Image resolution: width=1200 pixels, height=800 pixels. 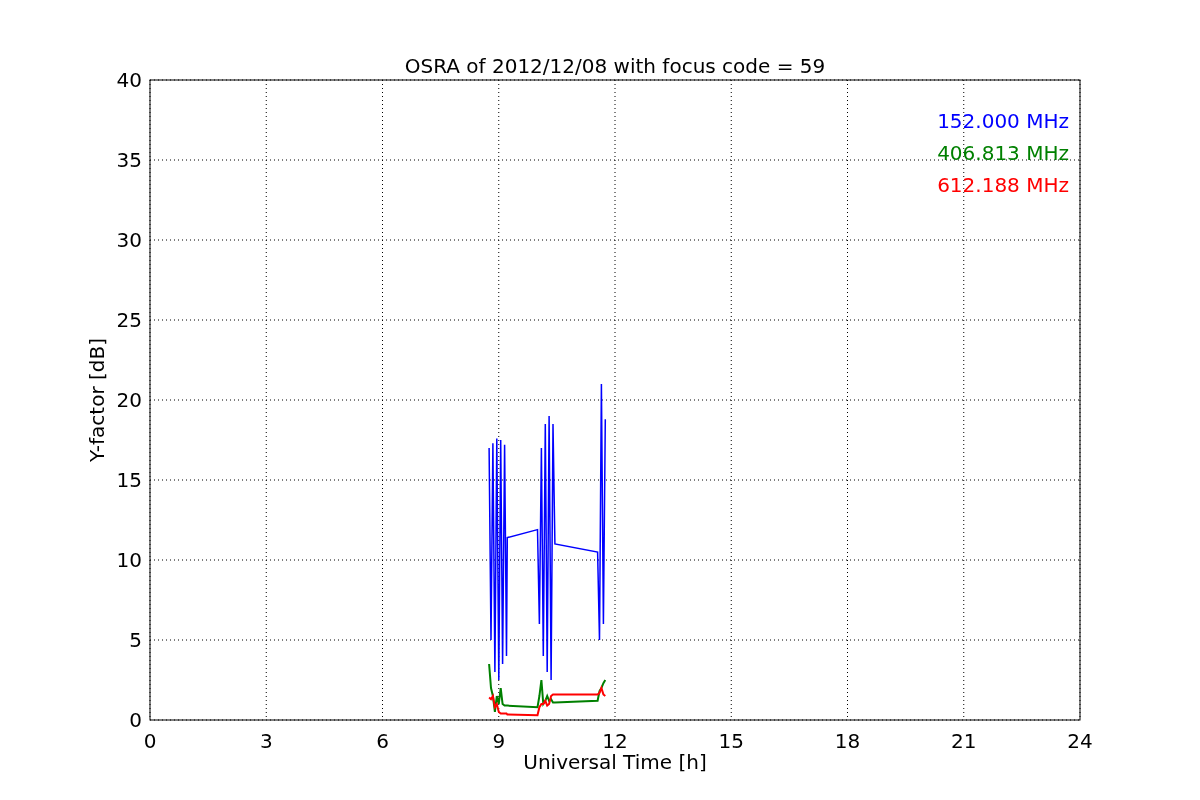 I want to click on x-tick-label: 0, so click(x=150, y=741).